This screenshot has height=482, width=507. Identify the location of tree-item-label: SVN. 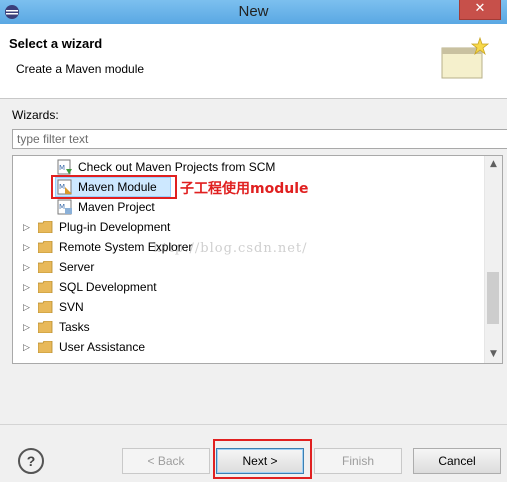
(71, 307).